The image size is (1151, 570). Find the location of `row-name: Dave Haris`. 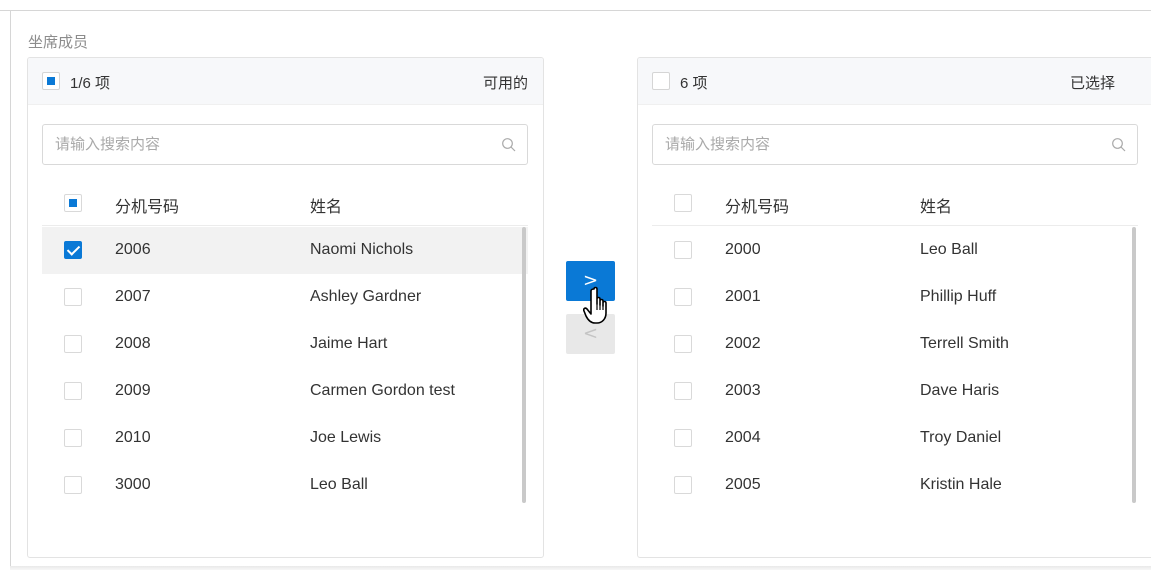

row-name: Dave Haris is located at coordinates (960, 390).